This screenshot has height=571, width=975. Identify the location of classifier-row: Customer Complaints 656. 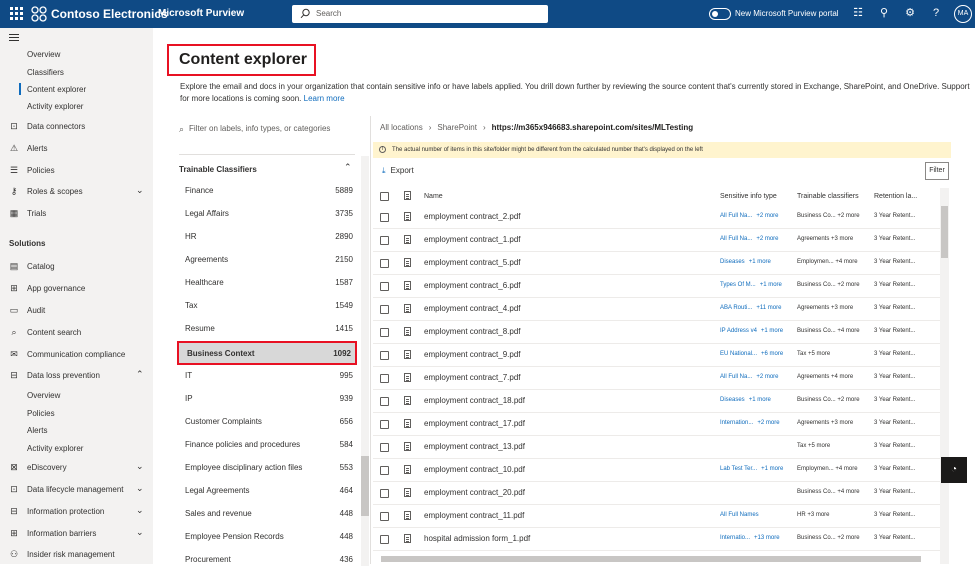
(267, 422).